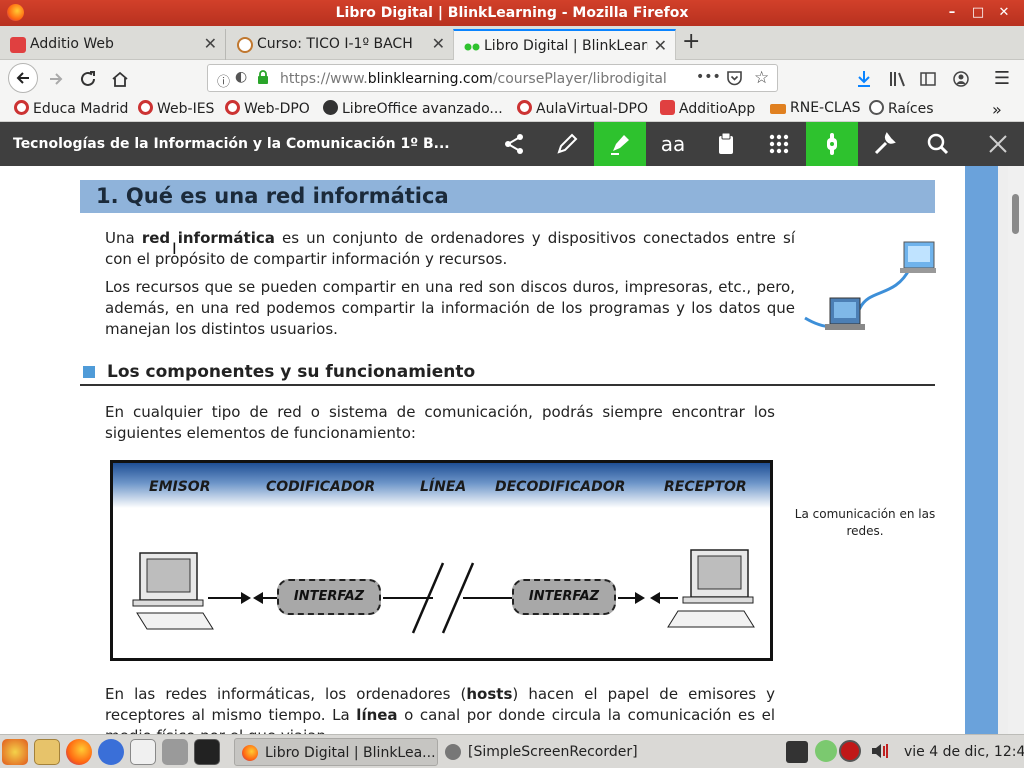 This screenshot has height=768, width=1024. I want to click on clock: vie 4 de dic, 12:43, so click(964, 752).